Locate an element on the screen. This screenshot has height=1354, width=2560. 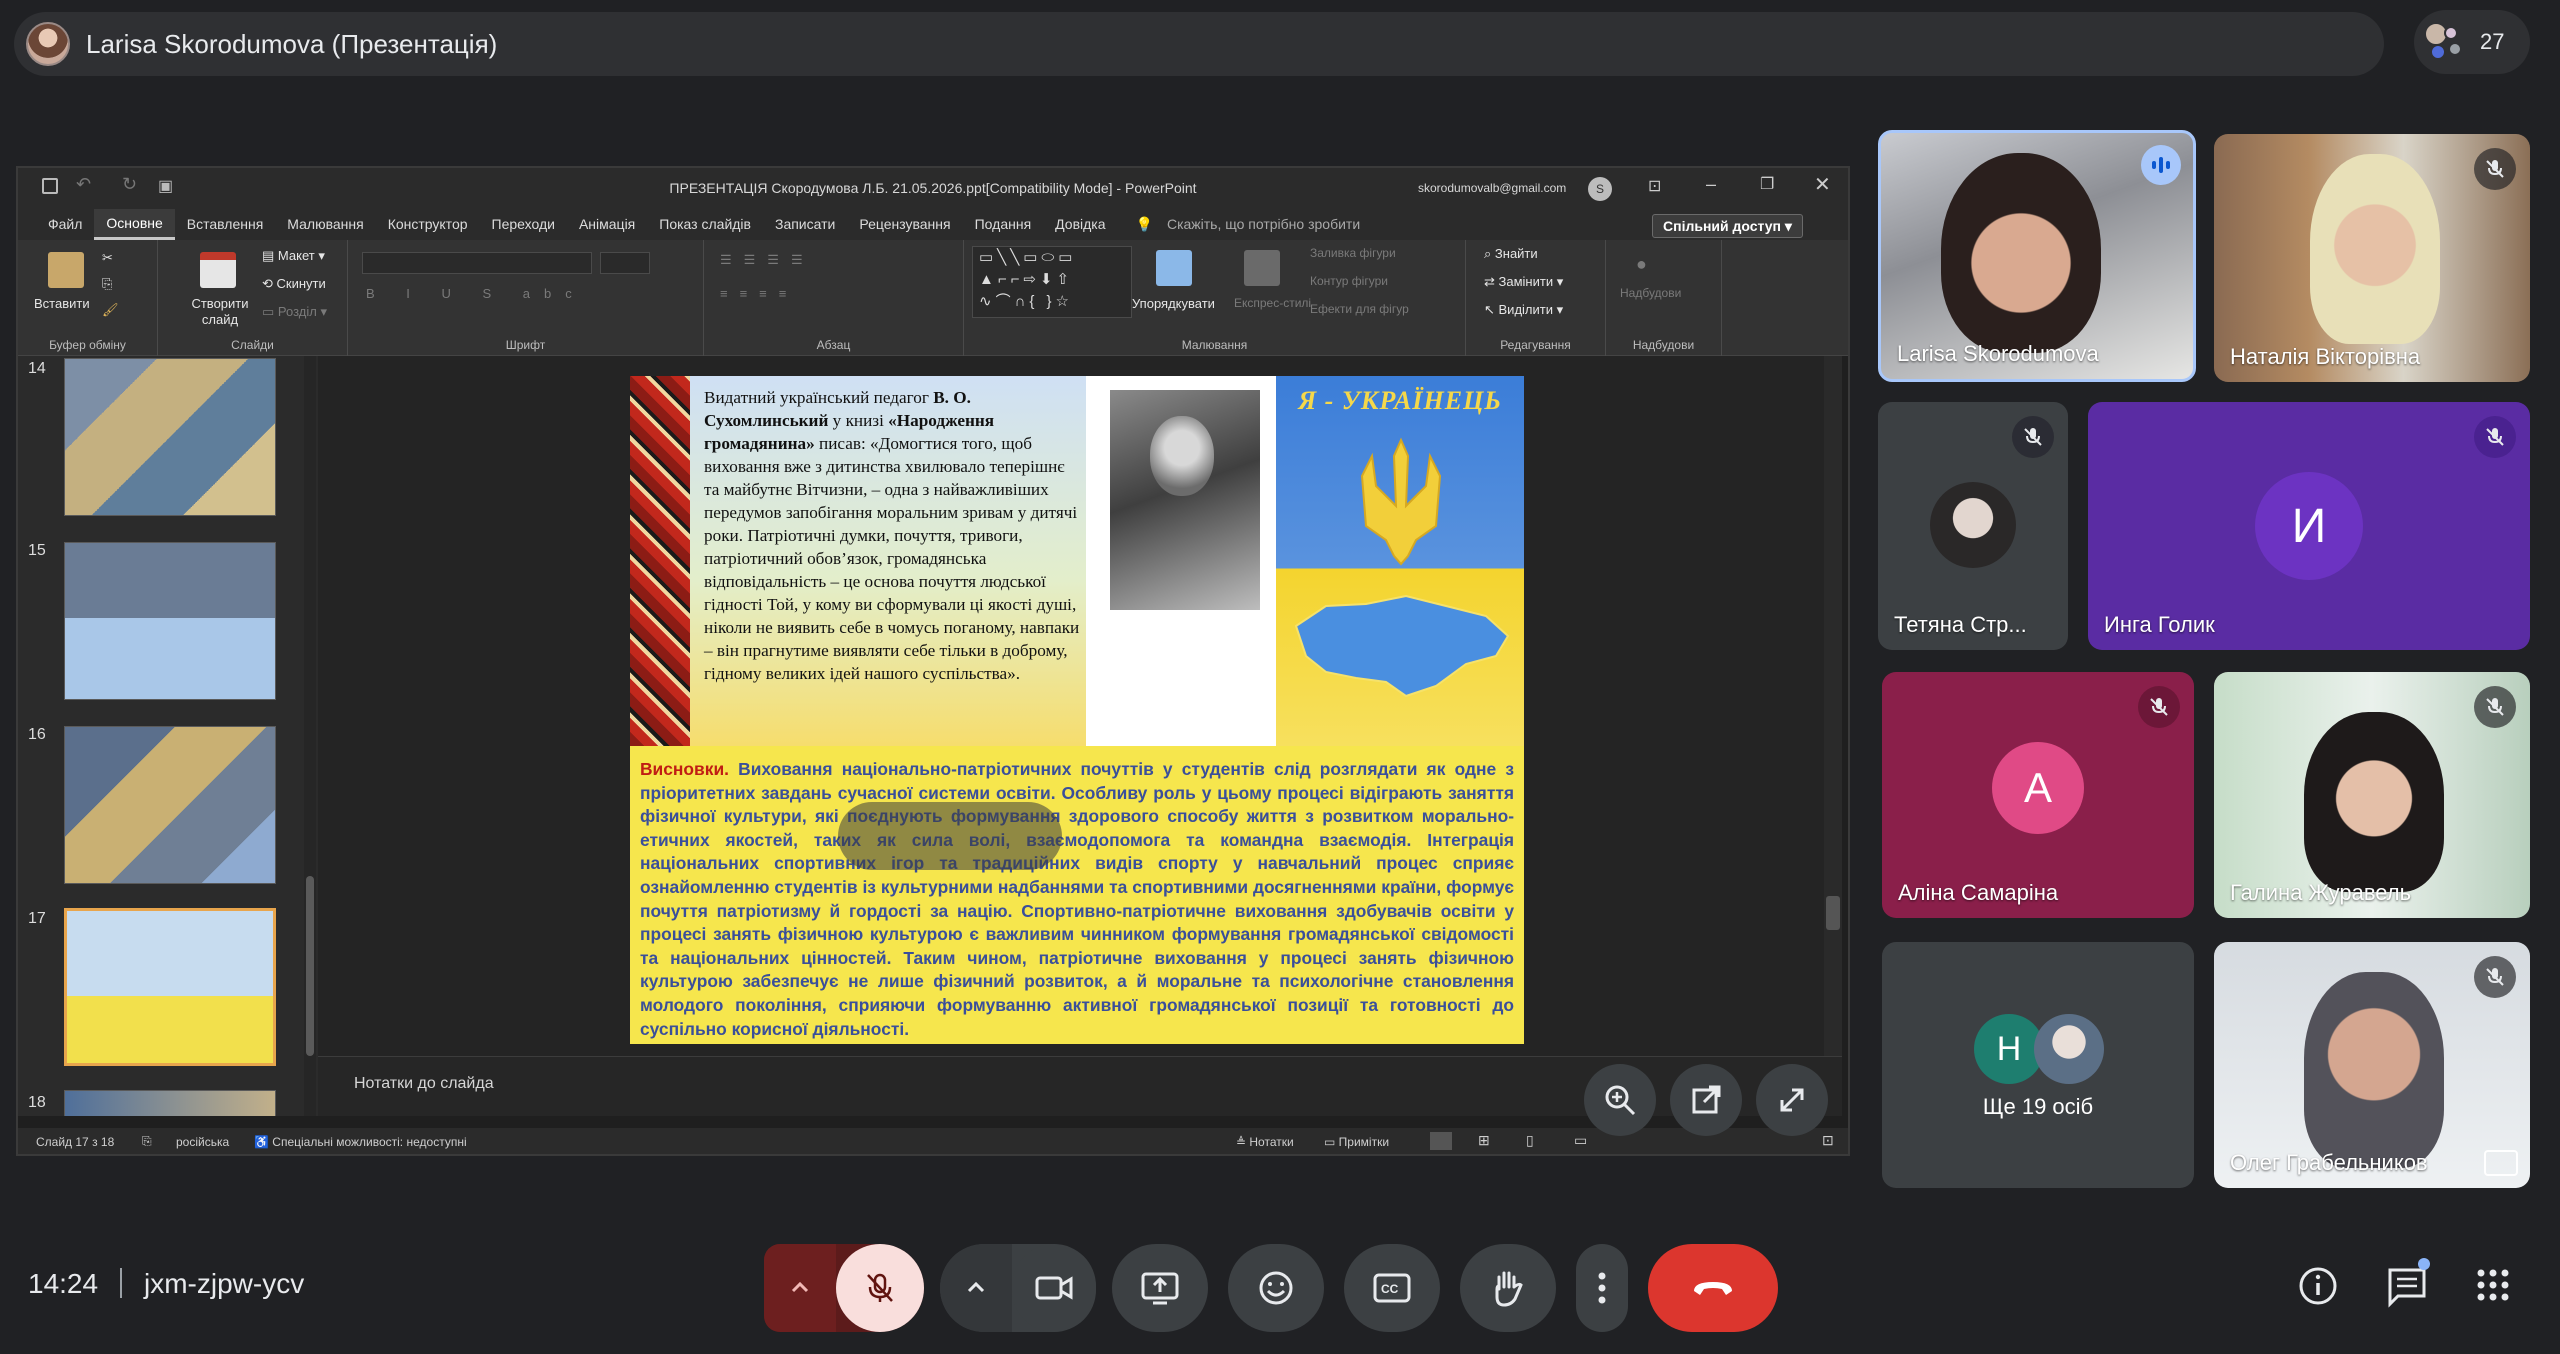
quick-styles-icon is located at coordinates (1262, 268).